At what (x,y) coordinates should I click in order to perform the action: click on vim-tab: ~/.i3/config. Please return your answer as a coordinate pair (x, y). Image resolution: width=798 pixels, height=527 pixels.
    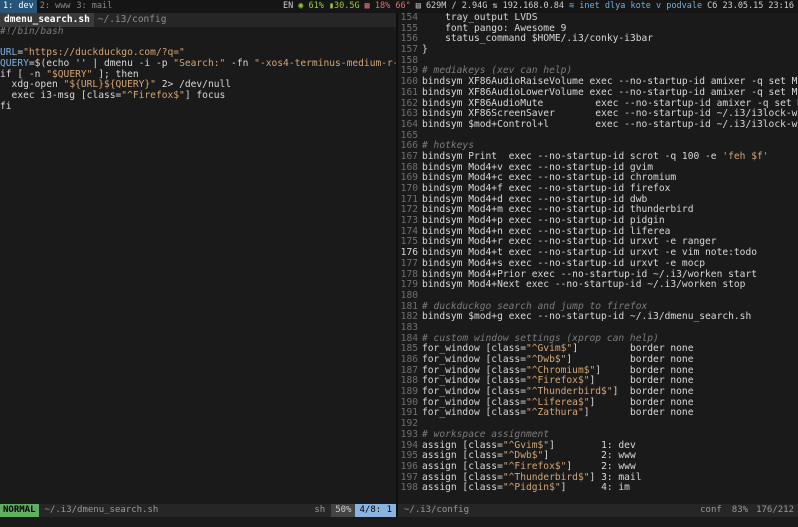
    Looking at the image, I should click on (132, 20).